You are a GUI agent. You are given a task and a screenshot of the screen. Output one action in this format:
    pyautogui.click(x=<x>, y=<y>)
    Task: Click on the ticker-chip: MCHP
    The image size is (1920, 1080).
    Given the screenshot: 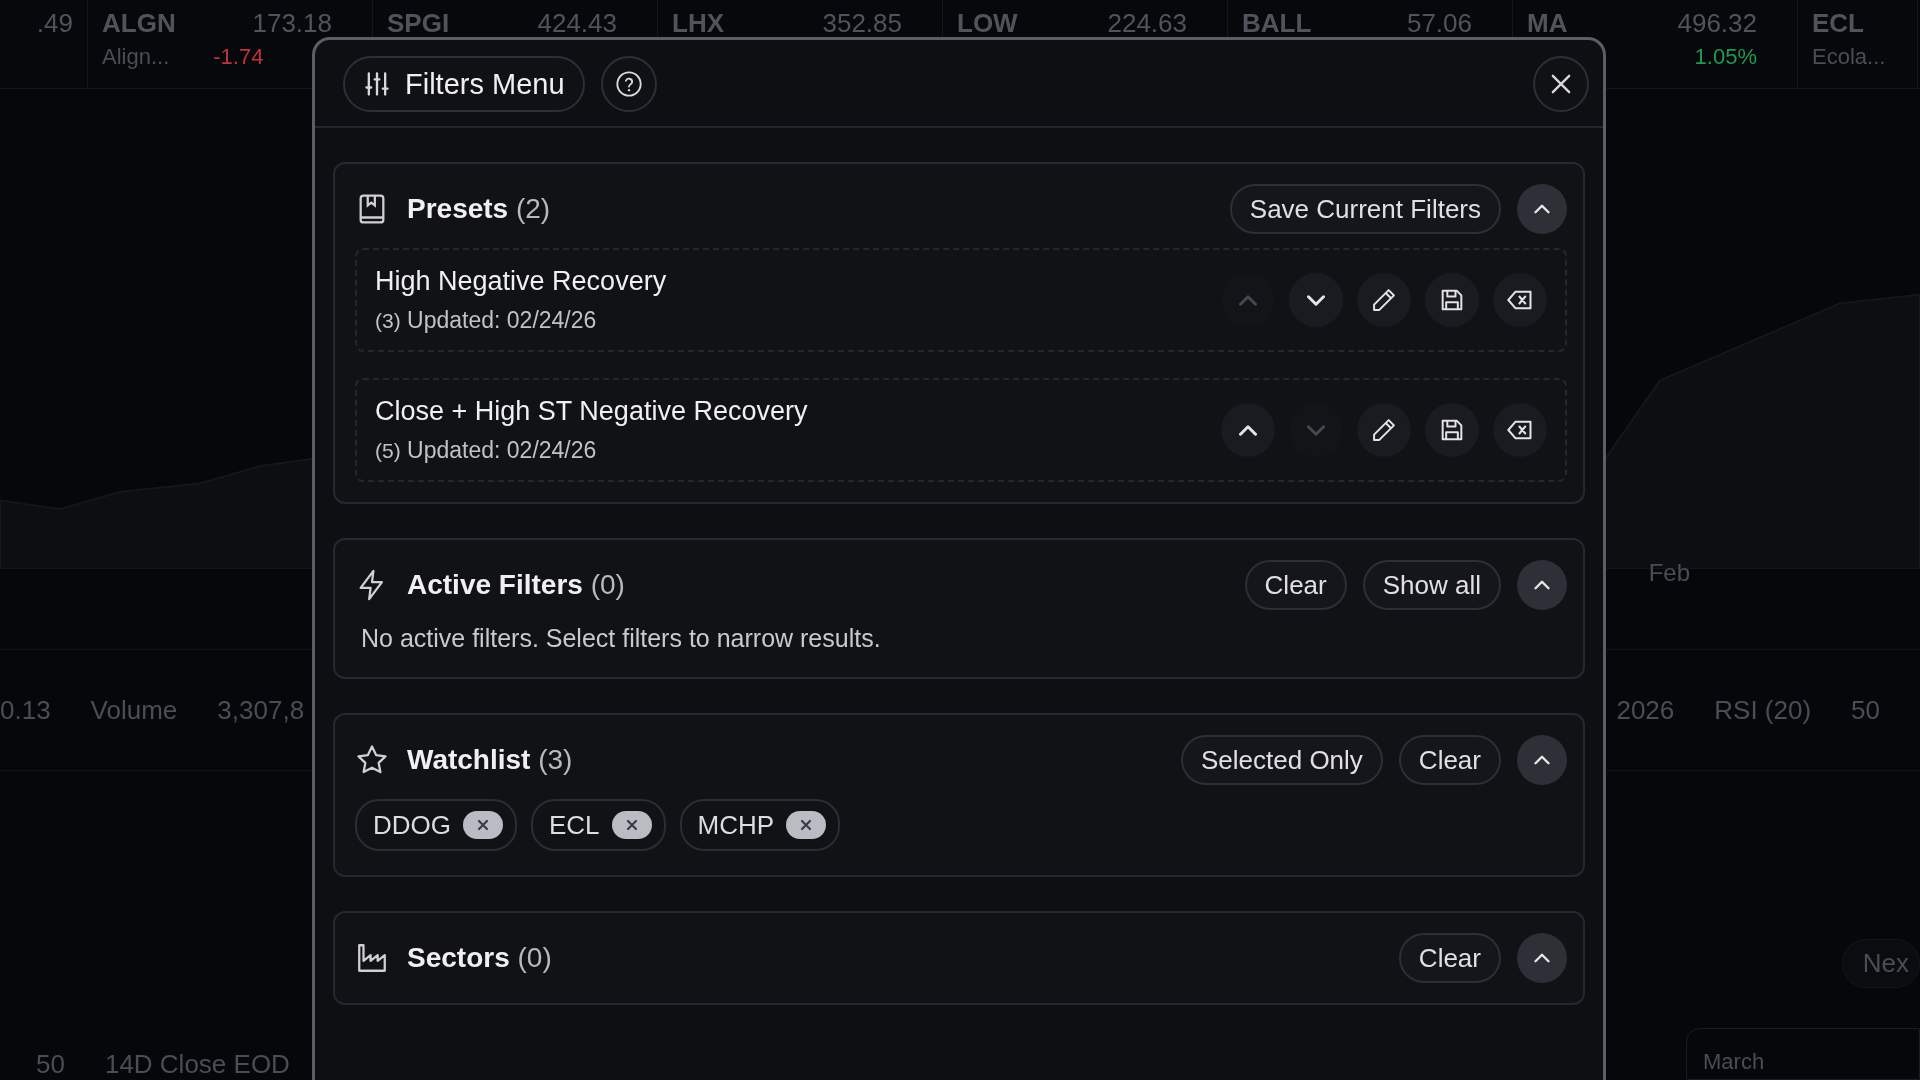 What is the action you would take?
    pyautogui.click(x=760, y=825)
    